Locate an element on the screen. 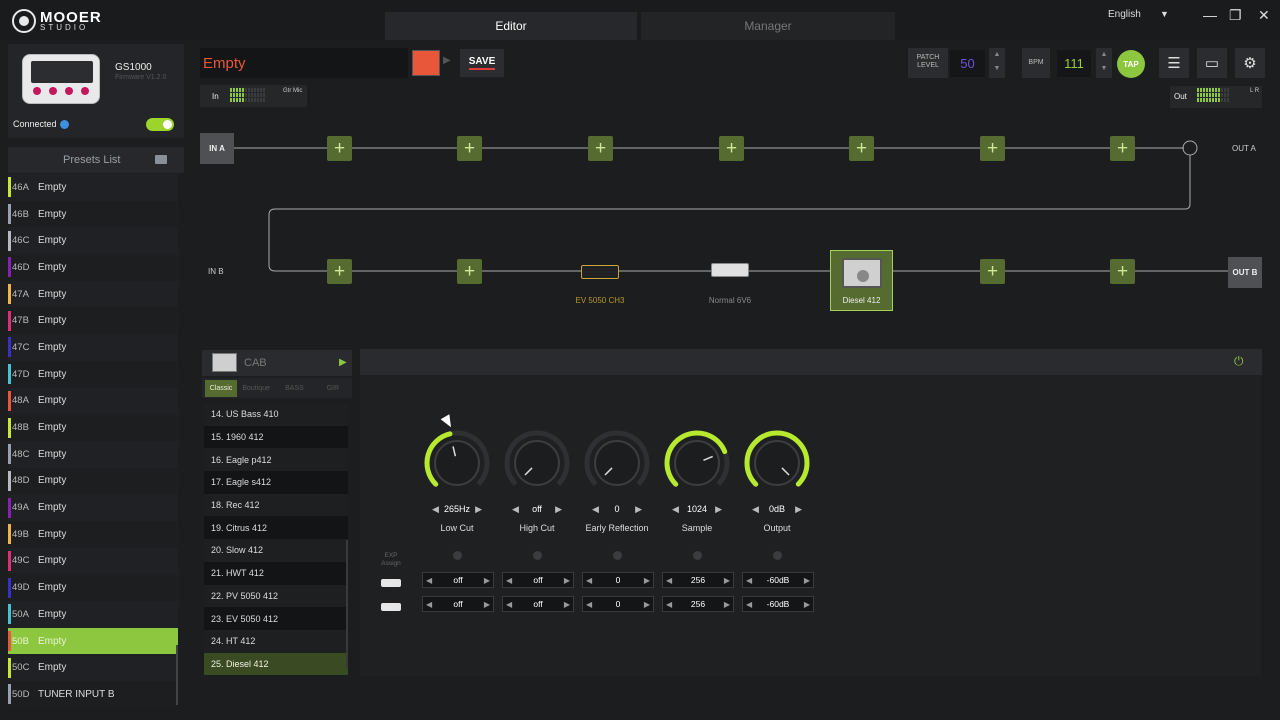 This screenshot has width=1280, height=720. param-value-stepper: ◀ 265Hz ▶ is located at coordinates (457, 509).